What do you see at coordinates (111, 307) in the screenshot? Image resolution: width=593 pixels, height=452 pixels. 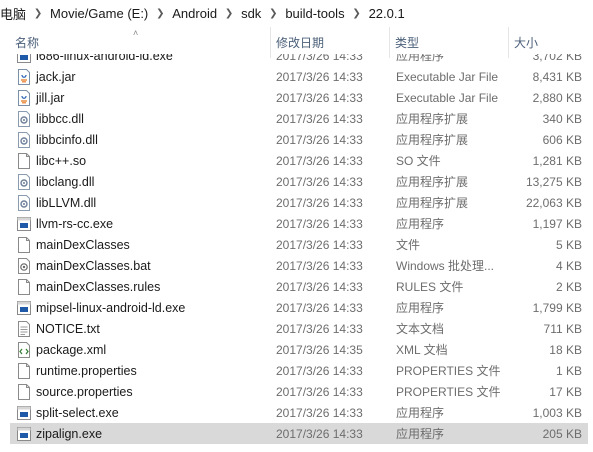 I see `file-name: mipsel-linux-android-ld.exe` at bounding box center [111, 307].